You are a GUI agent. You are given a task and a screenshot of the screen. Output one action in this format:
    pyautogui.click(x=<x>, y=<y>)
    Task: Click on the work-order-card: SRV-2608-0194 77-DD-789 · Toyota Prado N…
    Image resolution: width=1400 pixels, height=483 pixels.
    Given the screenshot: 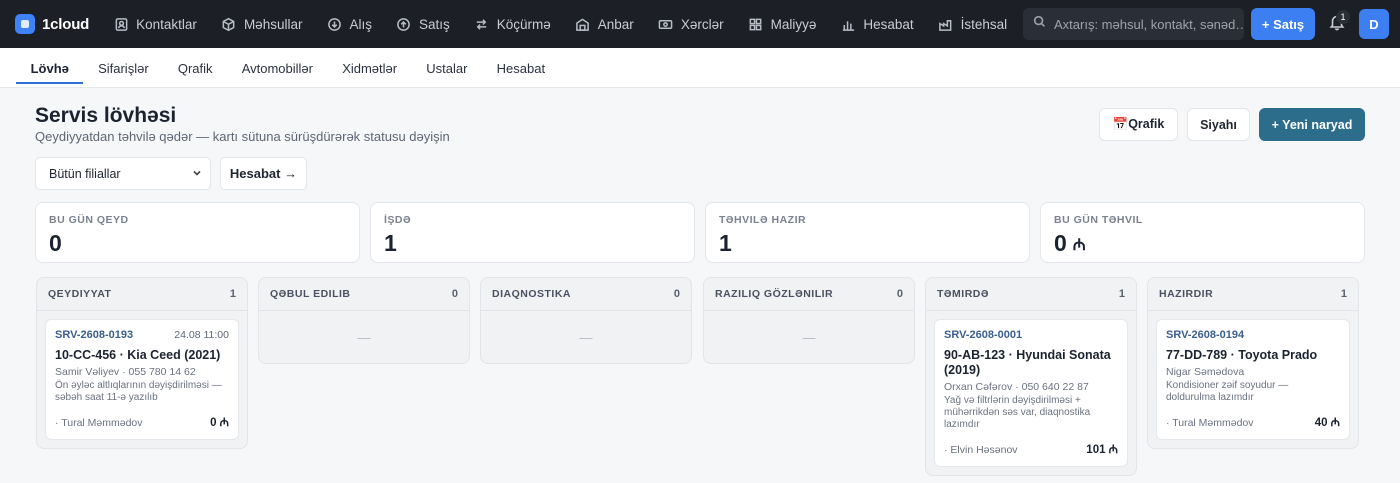 What is the action you would take?
    pyautogui.click(x=1253, y=379)
    